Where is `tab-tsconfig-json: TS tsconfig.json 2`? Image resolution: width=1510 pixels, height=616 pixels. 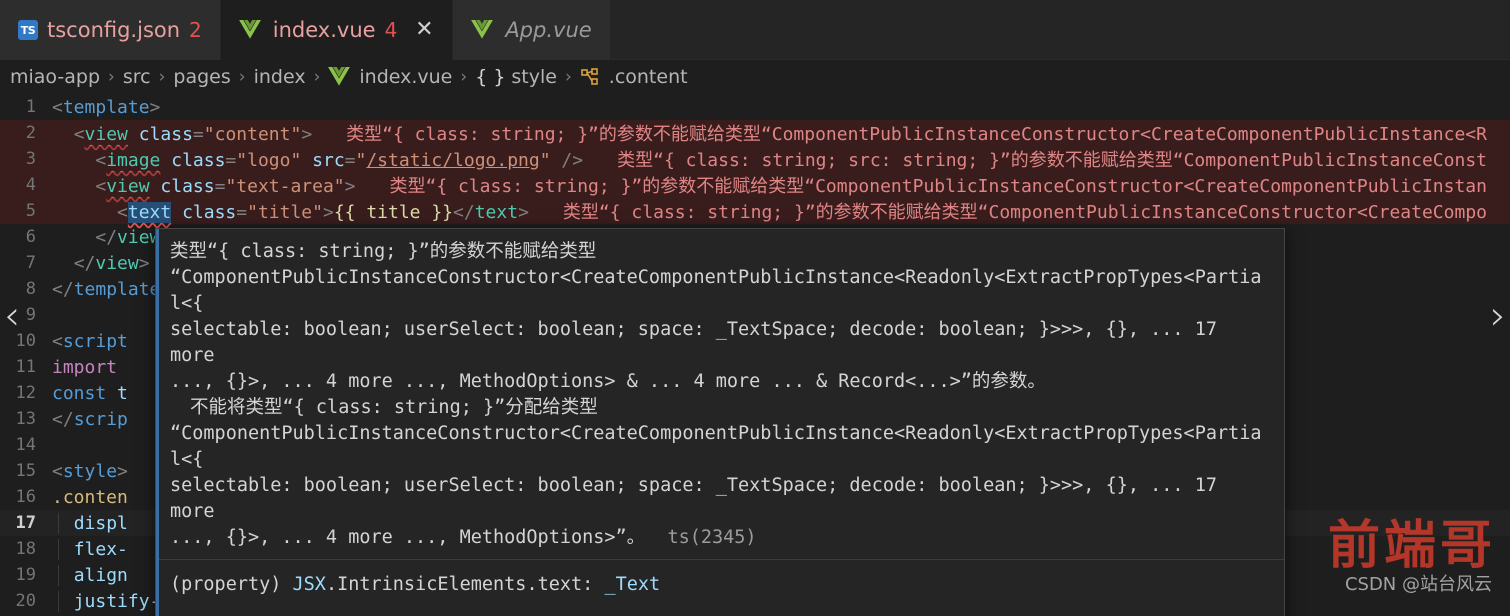
tab-tsconfig-json: TS tsconfig.json 2 is located at coordinates (110, 30).